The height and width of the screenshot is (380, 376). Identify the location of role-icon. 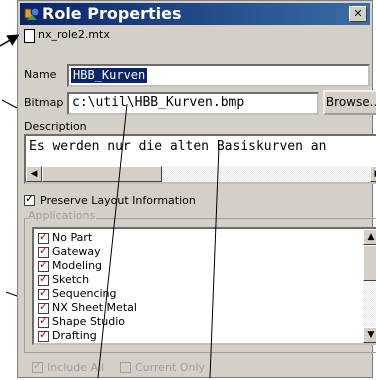
(32, 13).